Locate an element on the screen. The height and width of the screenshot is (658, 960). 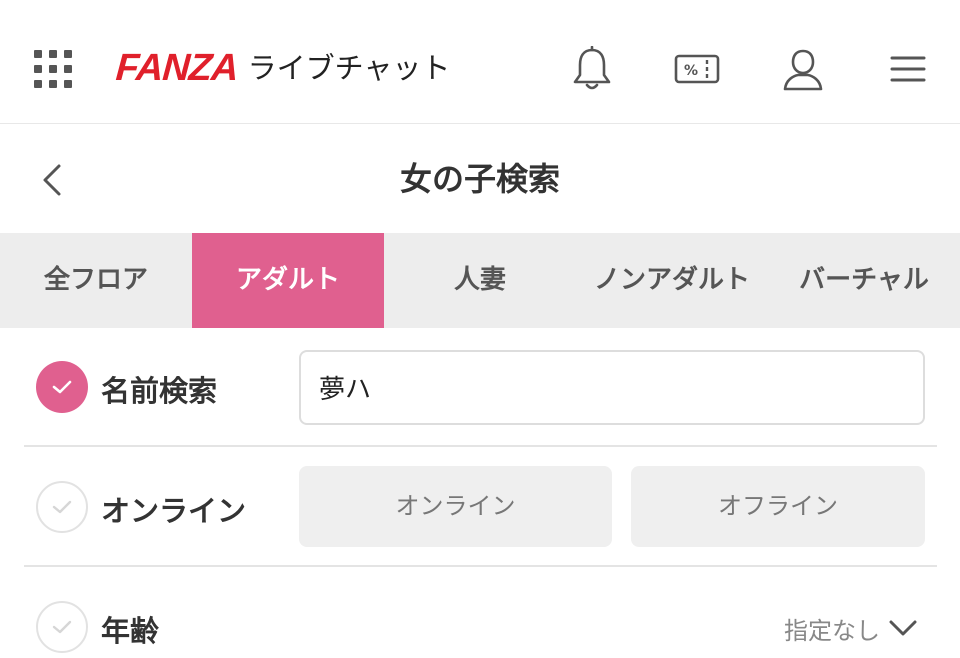
name-search-input is located at coordinates (612, 387).